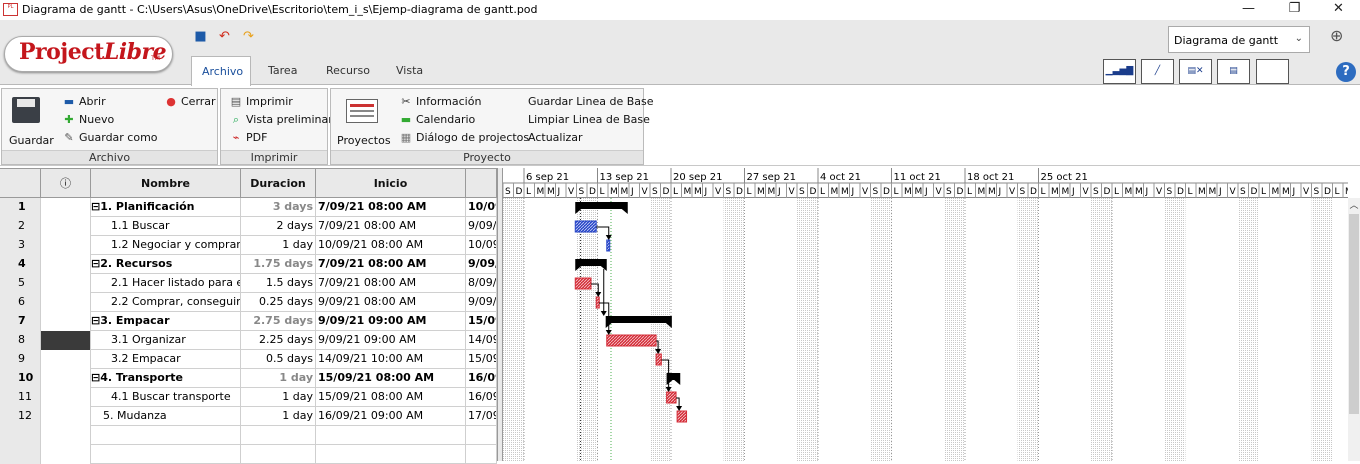 This screenshot has width=1360, height=464. Describe the element at coordinates (278, 264) in the screenshot. I see `task-duration: 1.75 days` at that location.